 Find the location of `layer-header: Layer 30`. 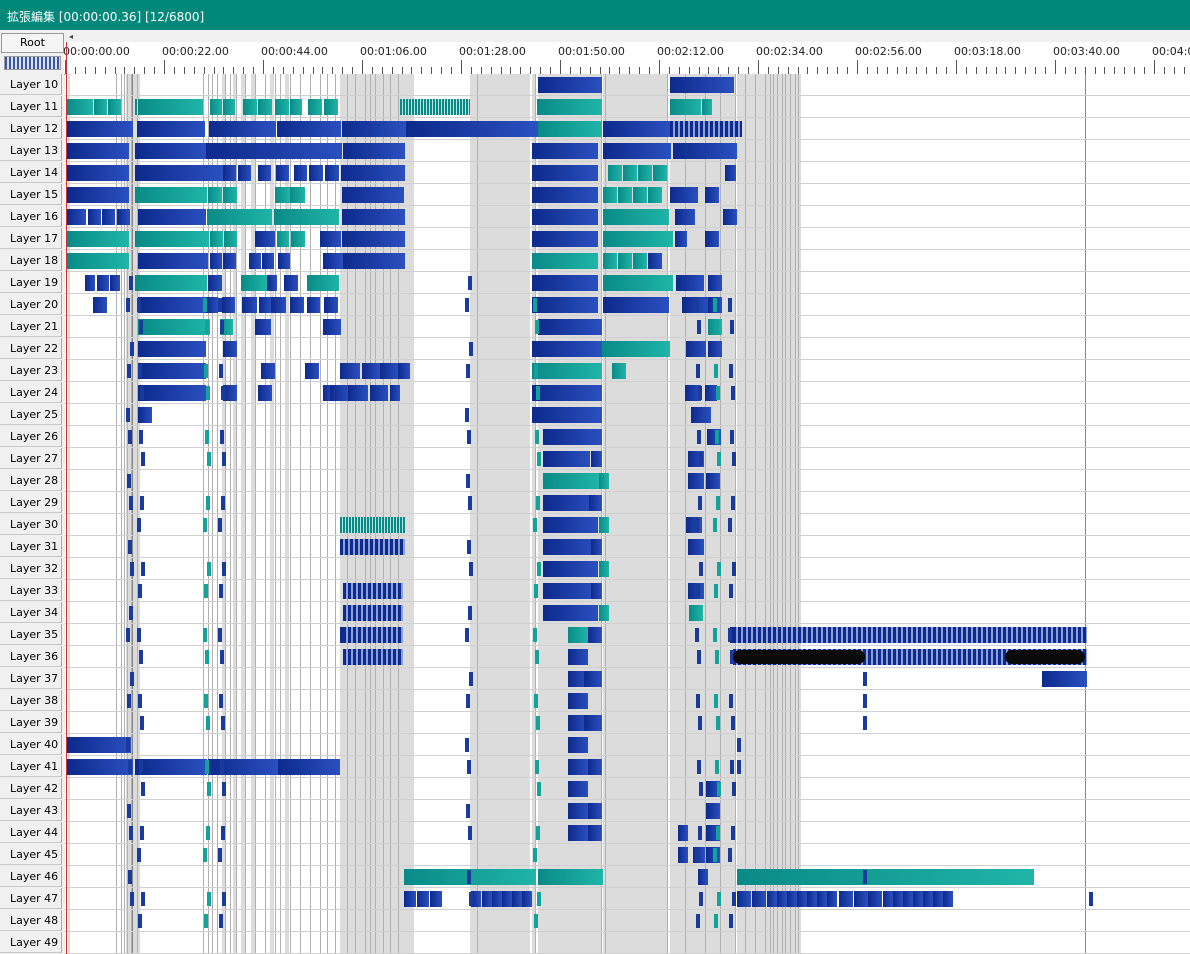

layer-header: Layer 30 is located at coordinates (31, 524).